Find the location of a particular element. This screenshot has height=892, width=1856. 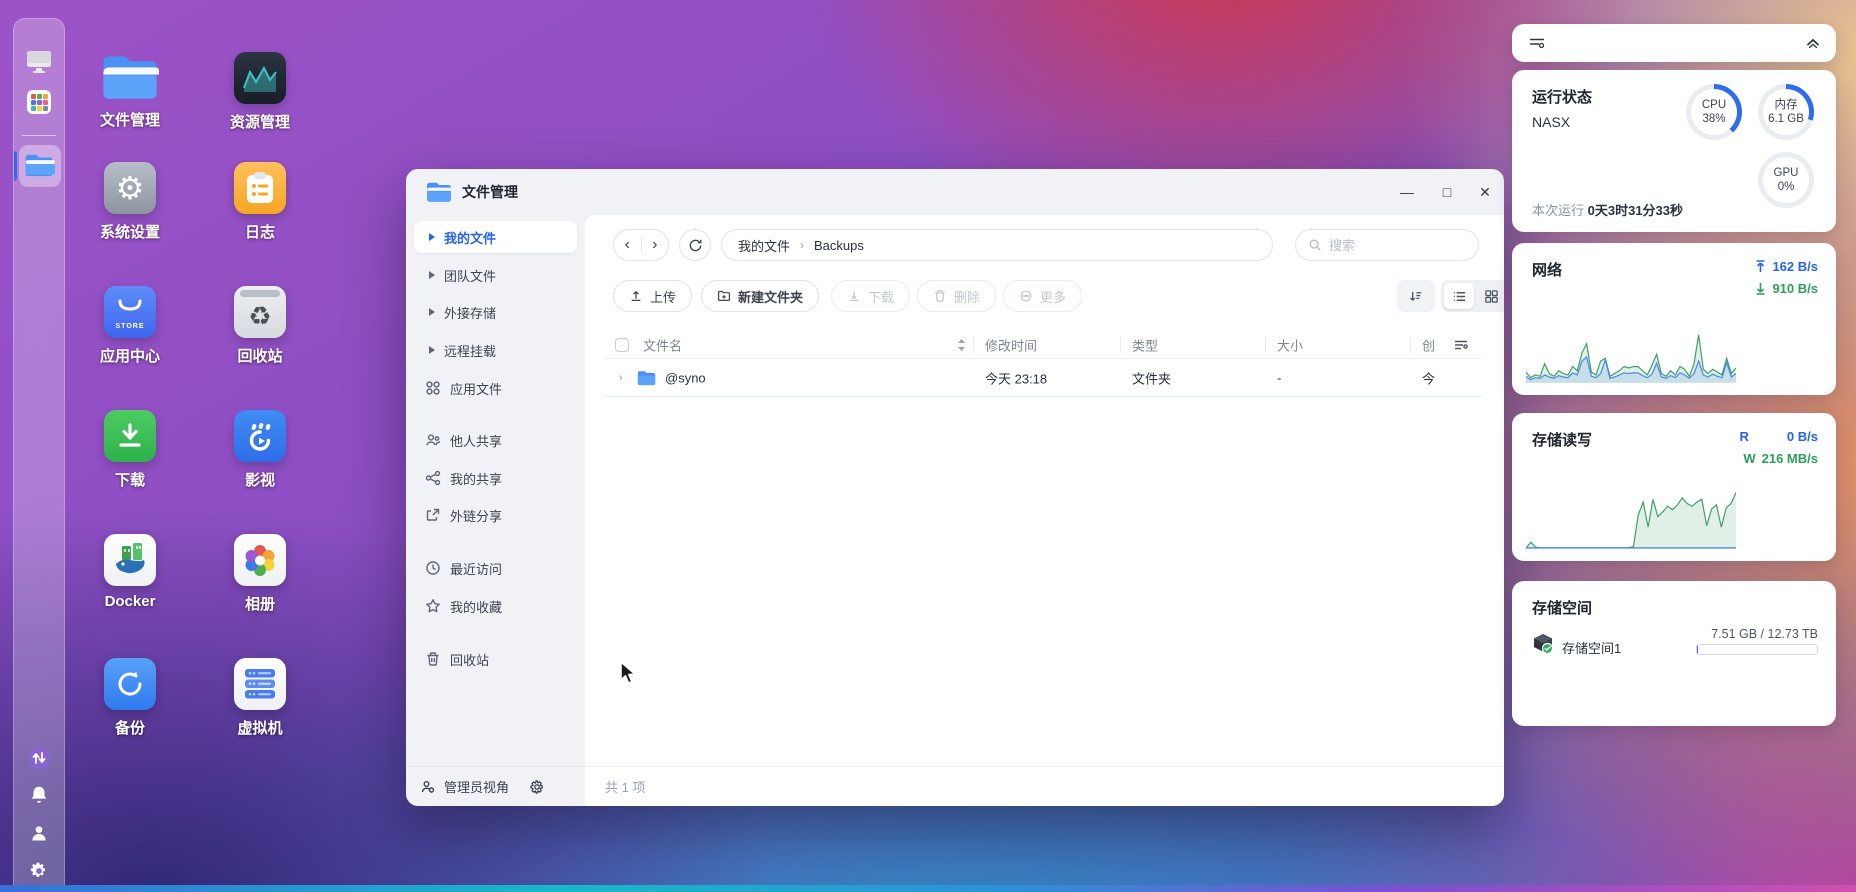

sidebar-item-recent: 最近访问 is located at coordinates (495, 568).